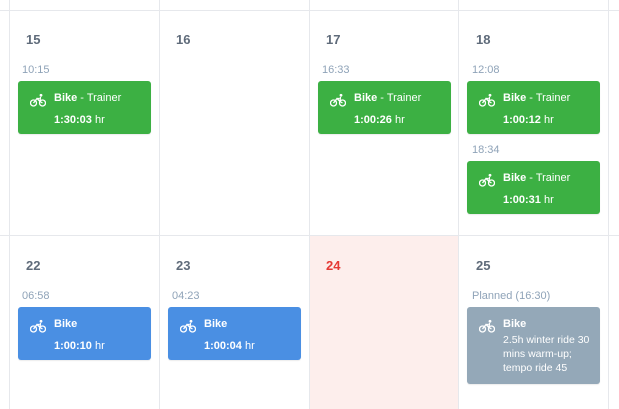 The image size is (619, 409). What do you see at coordinates (533, 187) in the screenshot?
I see `workout-card: Bike - Trainer 1:00:31 hr` at bounding box center [533, 187].